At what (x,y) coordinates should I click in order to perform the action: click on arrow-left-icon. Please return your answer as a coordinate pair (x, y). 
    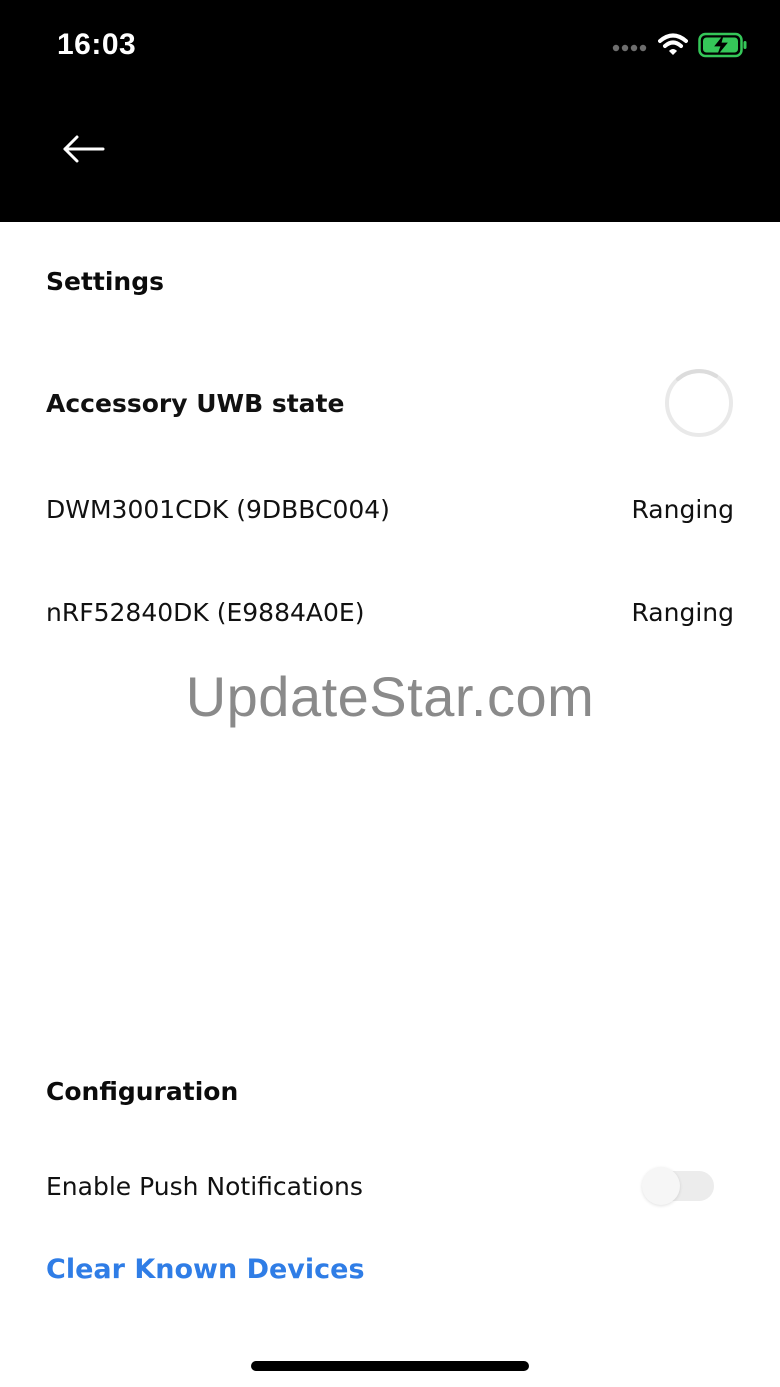
    Looking at the image, I should click on (83, 151).